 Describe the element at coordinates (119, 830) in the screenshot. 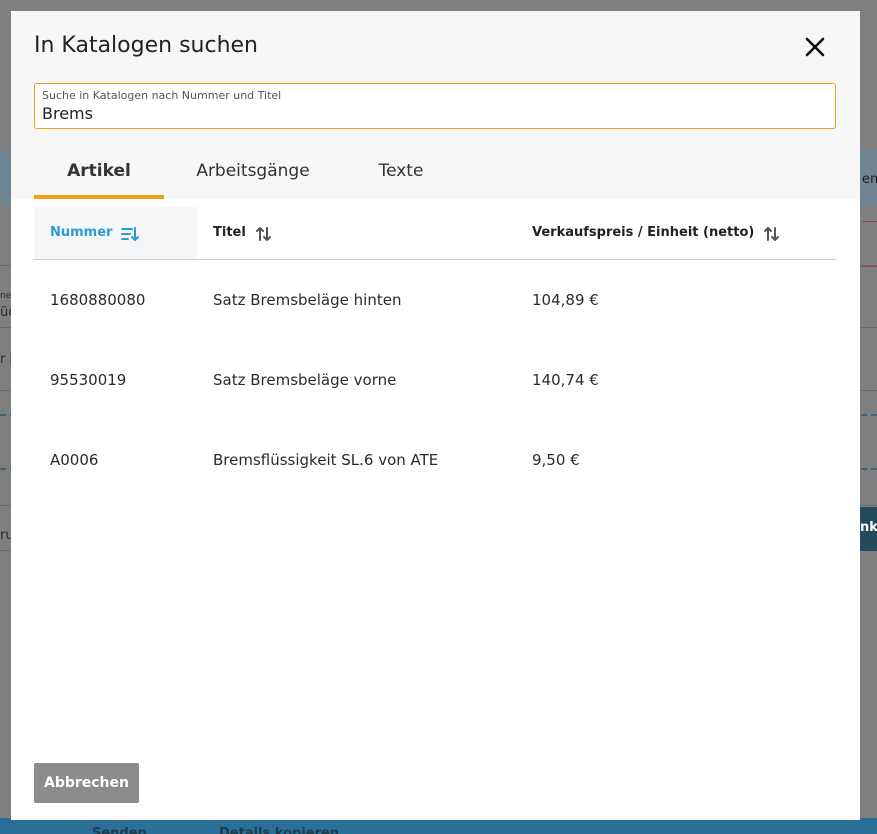

I see `background-send-label: Senden` at that location.